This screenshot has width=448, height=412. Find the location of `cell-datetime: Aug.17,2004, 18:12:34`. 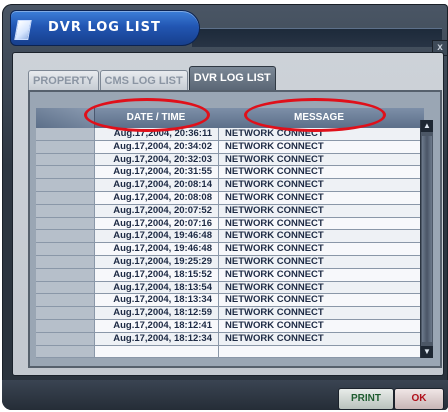

cell-datetime: Aug.17,2004, 18:12:34 is located at coordinates (157, 338).